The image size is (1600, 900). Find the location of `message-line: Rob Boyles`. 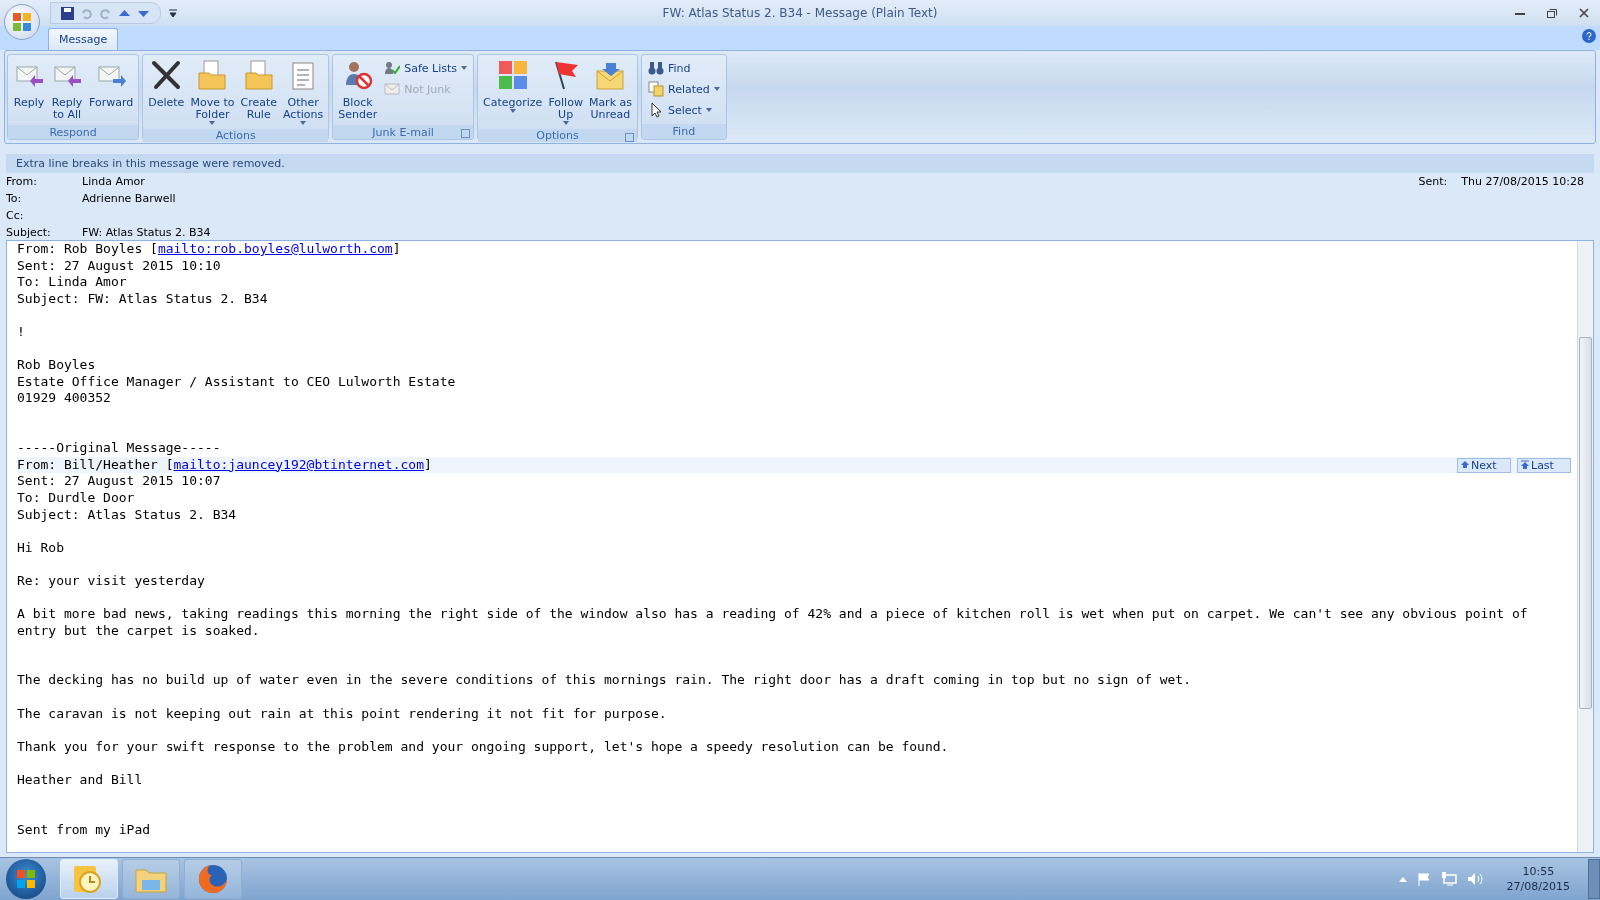

message-line: Rob Boyles is located at coordinates (56, 365).